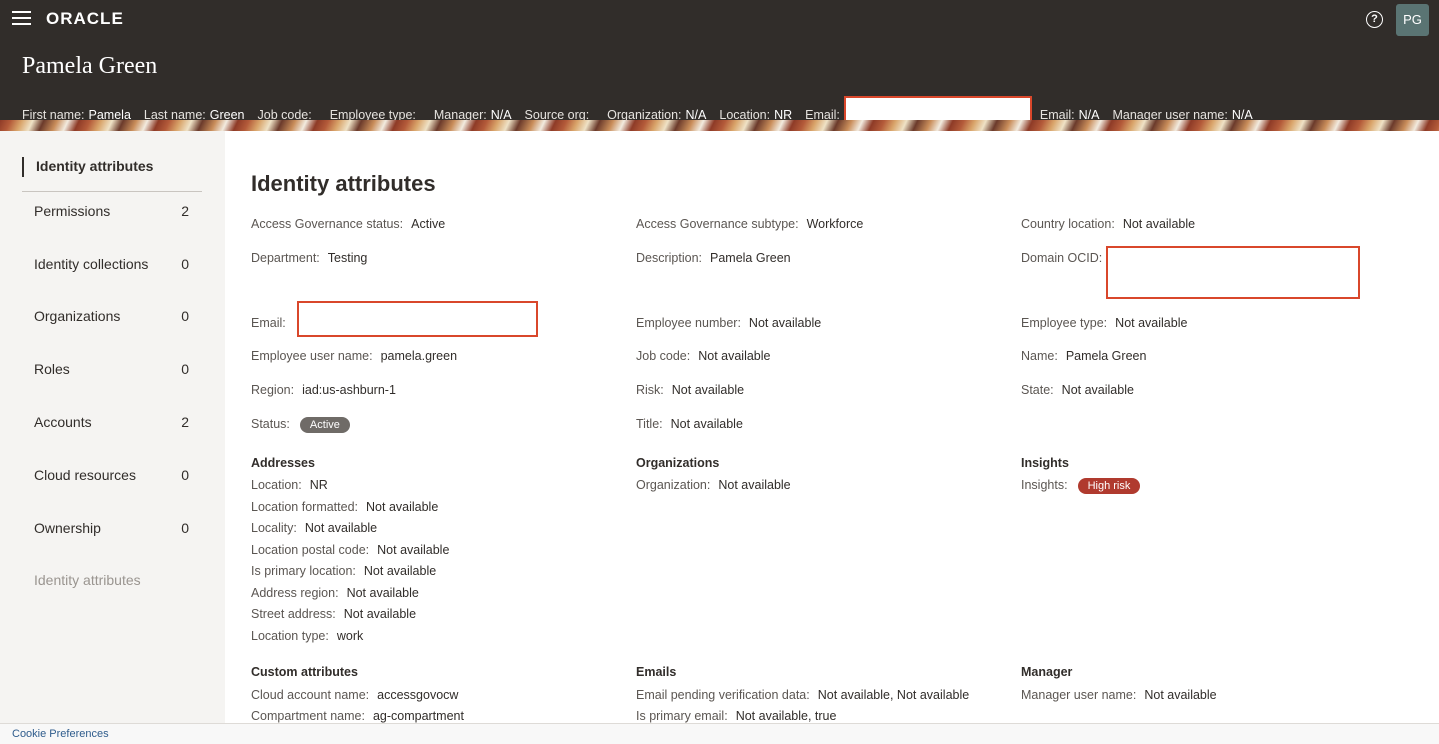 The height and width of the screenshot is (744, 1439). Describe the element at coordinates (1233, 272) in the screenshot. I see `redacted-domain-ocid-box` at that location.